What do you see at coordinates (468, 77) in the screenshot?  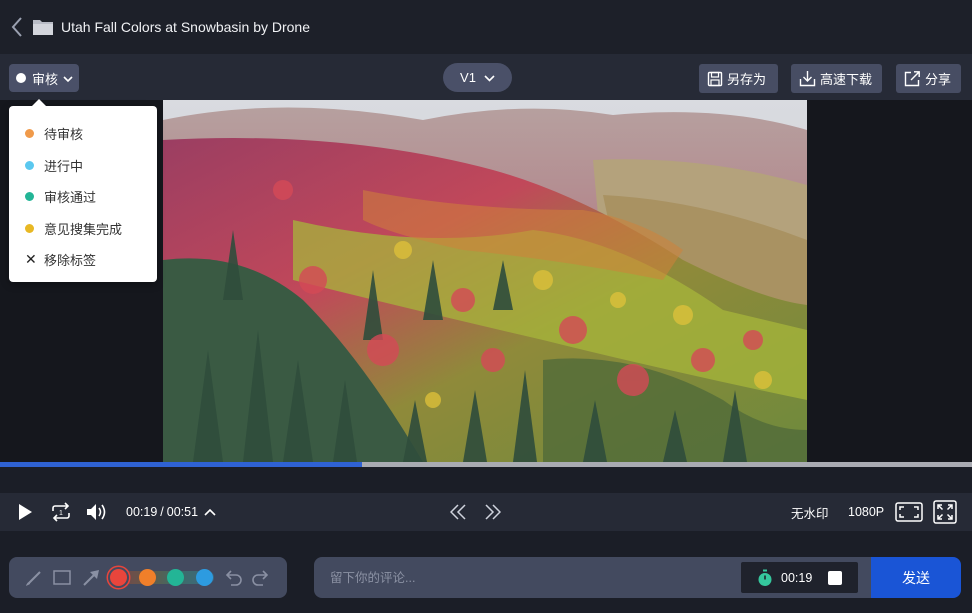 I see `version-label: V1` at bounding box center [468, 77].